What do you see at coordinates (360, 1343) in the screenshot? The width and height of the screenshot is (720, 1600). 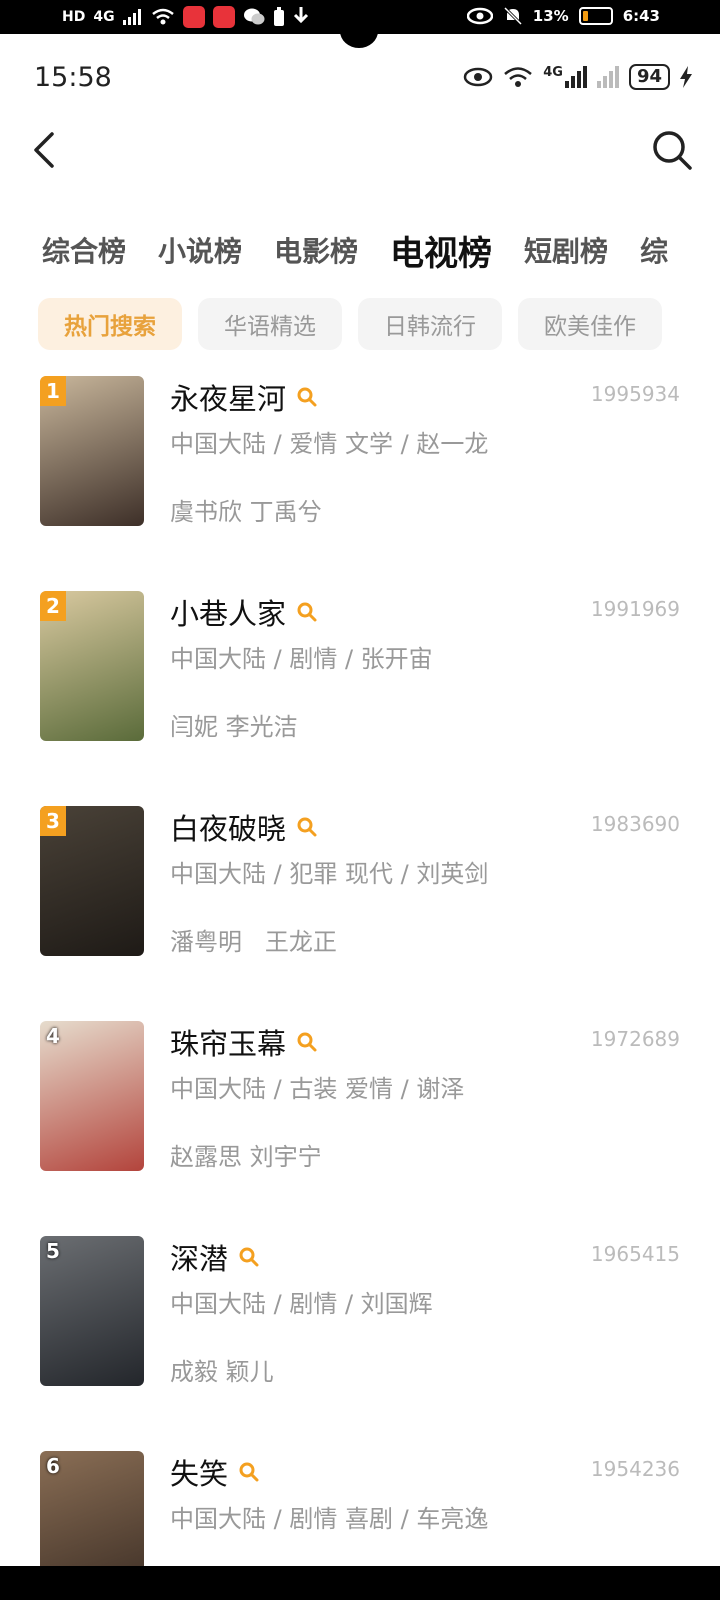 I see `list-item: 5 深潜 1965415 中国大陆 / 剧情 / 刘国辉 成毅 颖儿` at bounding box center [360, 1343].